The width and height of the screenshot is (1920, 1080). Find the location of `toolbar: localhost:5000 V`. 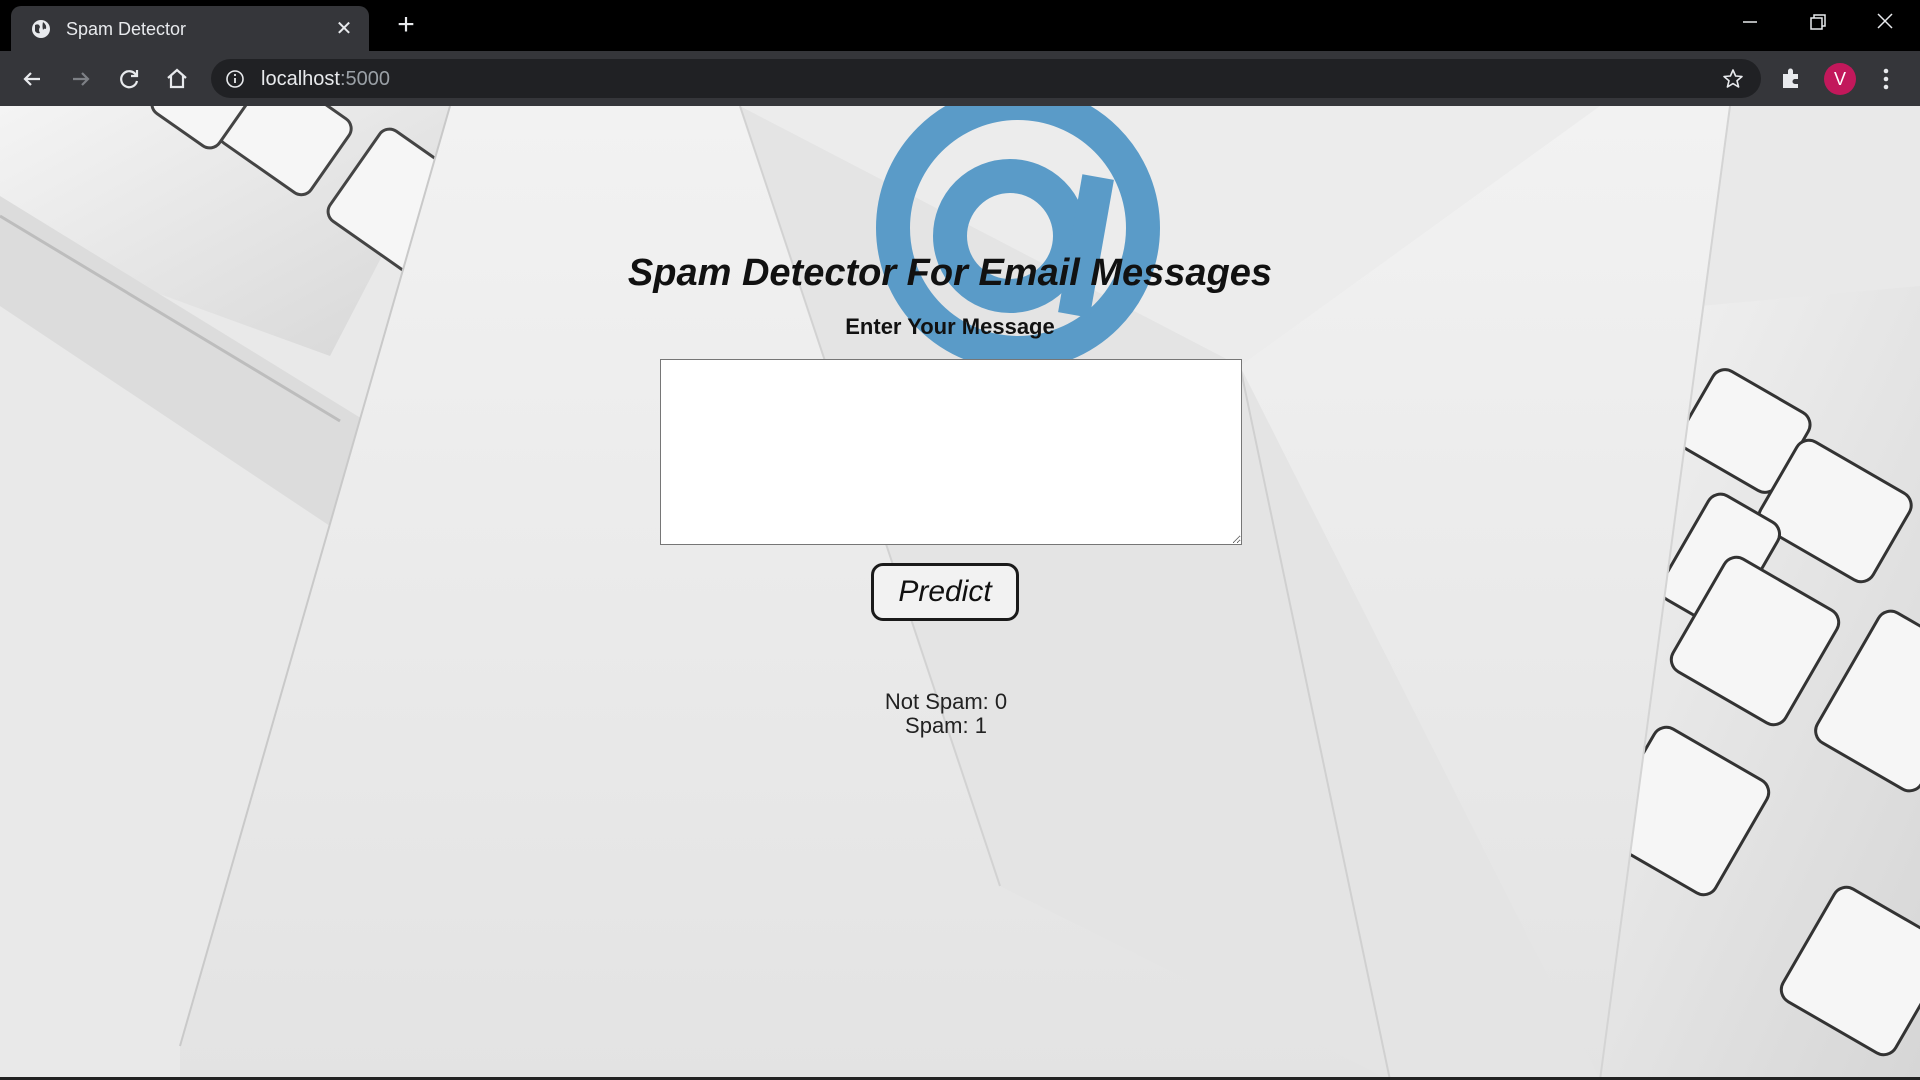

toolbar: localhost:5000 V is located at coordinates (960, 78).